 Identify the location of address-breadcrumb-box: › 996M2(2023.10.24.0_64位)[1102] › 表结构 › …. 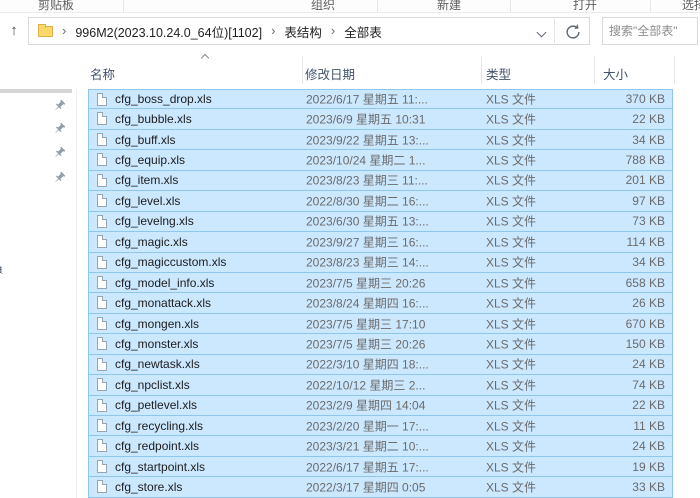
(309, 31).